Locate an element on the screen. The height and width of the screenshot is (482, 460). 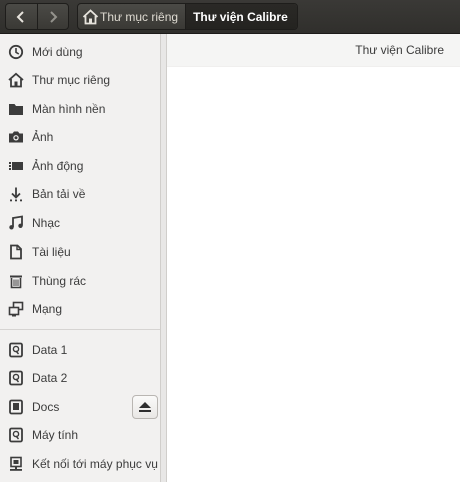
sidebar-item-label: Mới dùng is located at coordinates (57, 52).